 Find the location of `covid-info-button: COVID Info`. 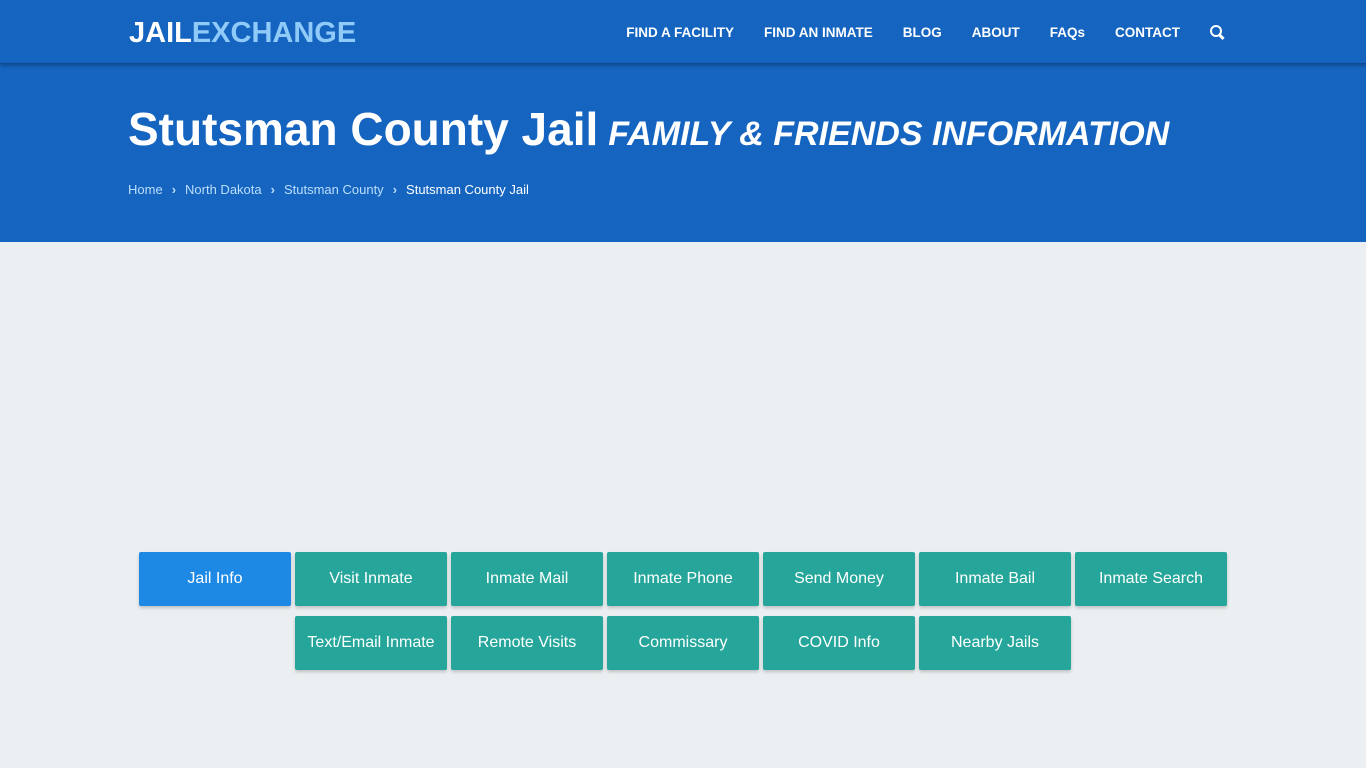

covid-info-button: COVID Info is located at coordinates (839, 643).